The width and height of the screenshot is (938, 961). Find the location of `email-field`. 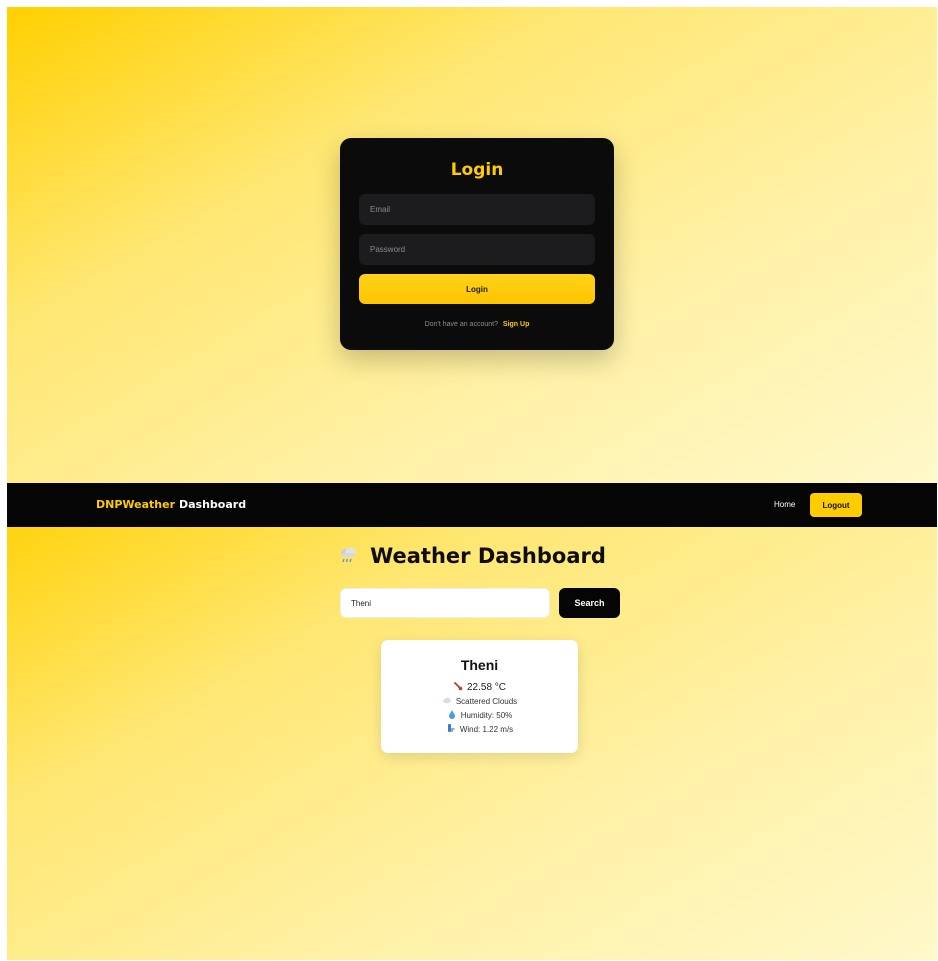

email-field is located at coordinates (477, 209).